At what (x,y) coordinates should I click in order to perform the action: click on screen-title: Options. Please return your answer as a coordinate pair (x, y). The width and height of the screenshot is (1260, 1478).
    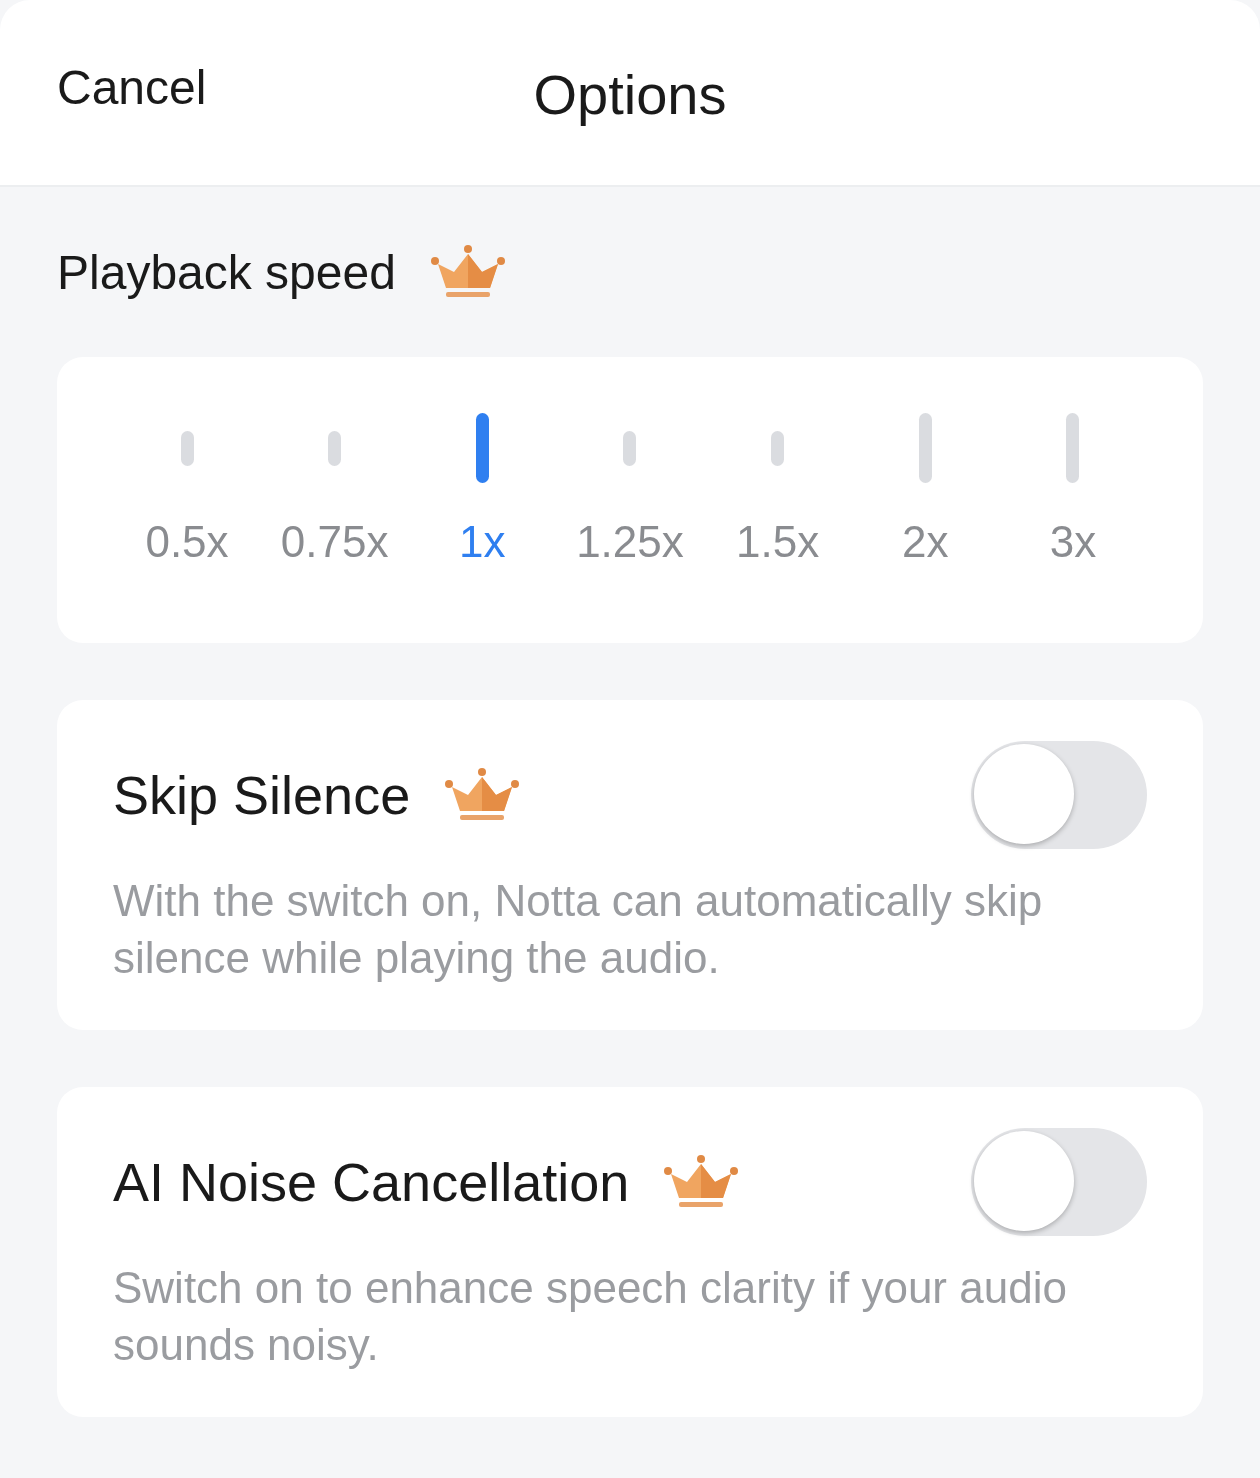
    Looking at the image, I should click on (630, 94).